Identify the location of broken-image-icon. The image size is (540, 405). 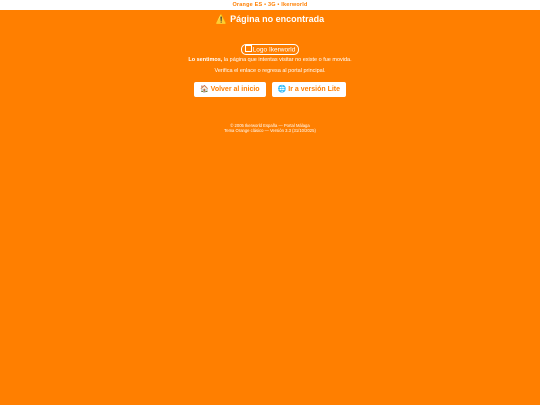
(248, 48).